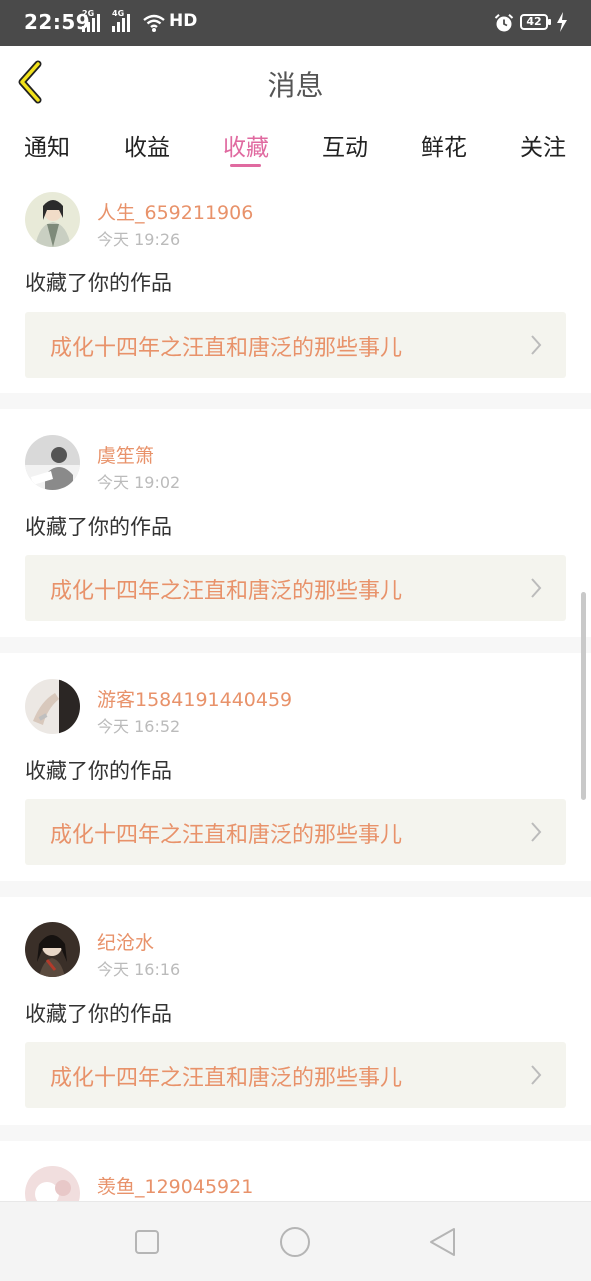  Describe the element at coordinates (246, 145) in the screenshot. I see `tab-favorites: 收藏` at that location.